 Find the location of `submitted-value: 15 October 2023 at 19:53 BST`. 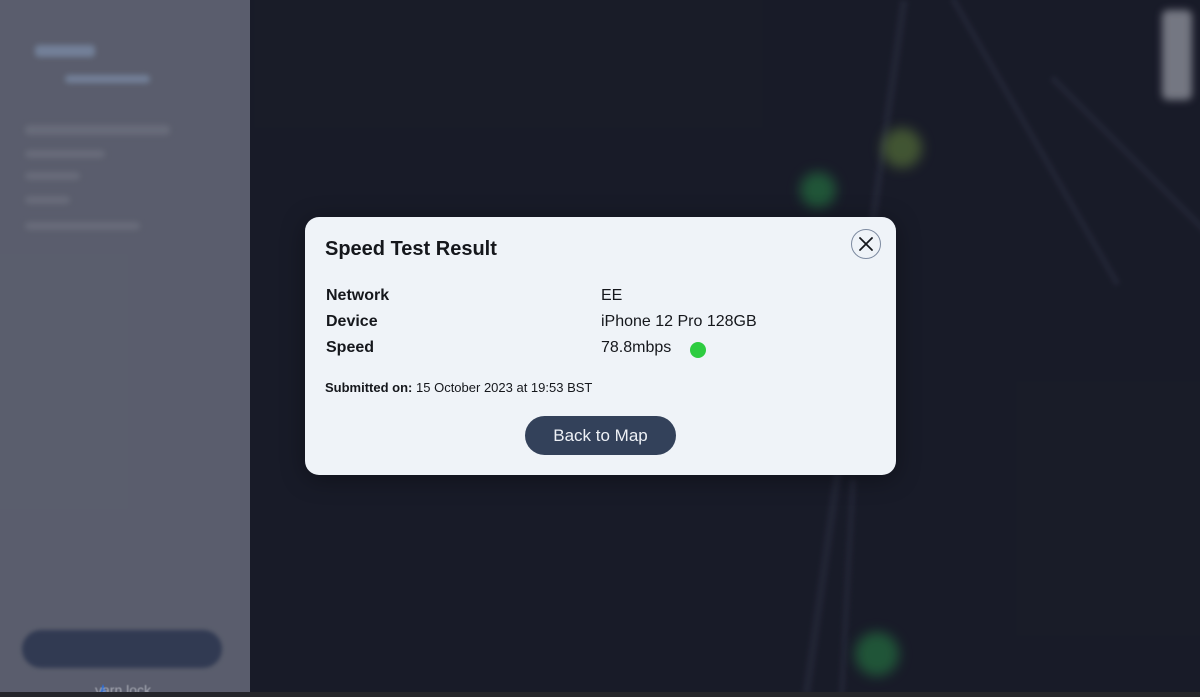

submitted-value: 15 October 2023 at 19:53 BST is located at coordinates (504, 387).